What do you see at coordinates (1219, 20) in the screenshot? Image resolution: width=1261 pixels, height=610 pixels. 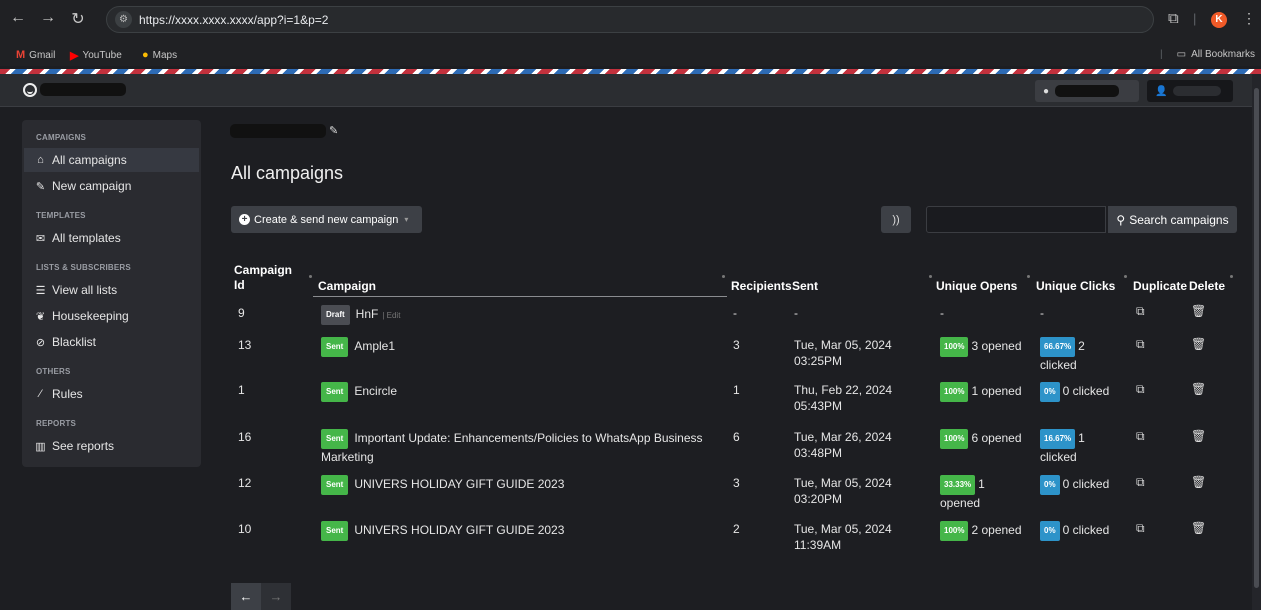 I see `profile-avatar: K` at bounding box center [1219, 20].